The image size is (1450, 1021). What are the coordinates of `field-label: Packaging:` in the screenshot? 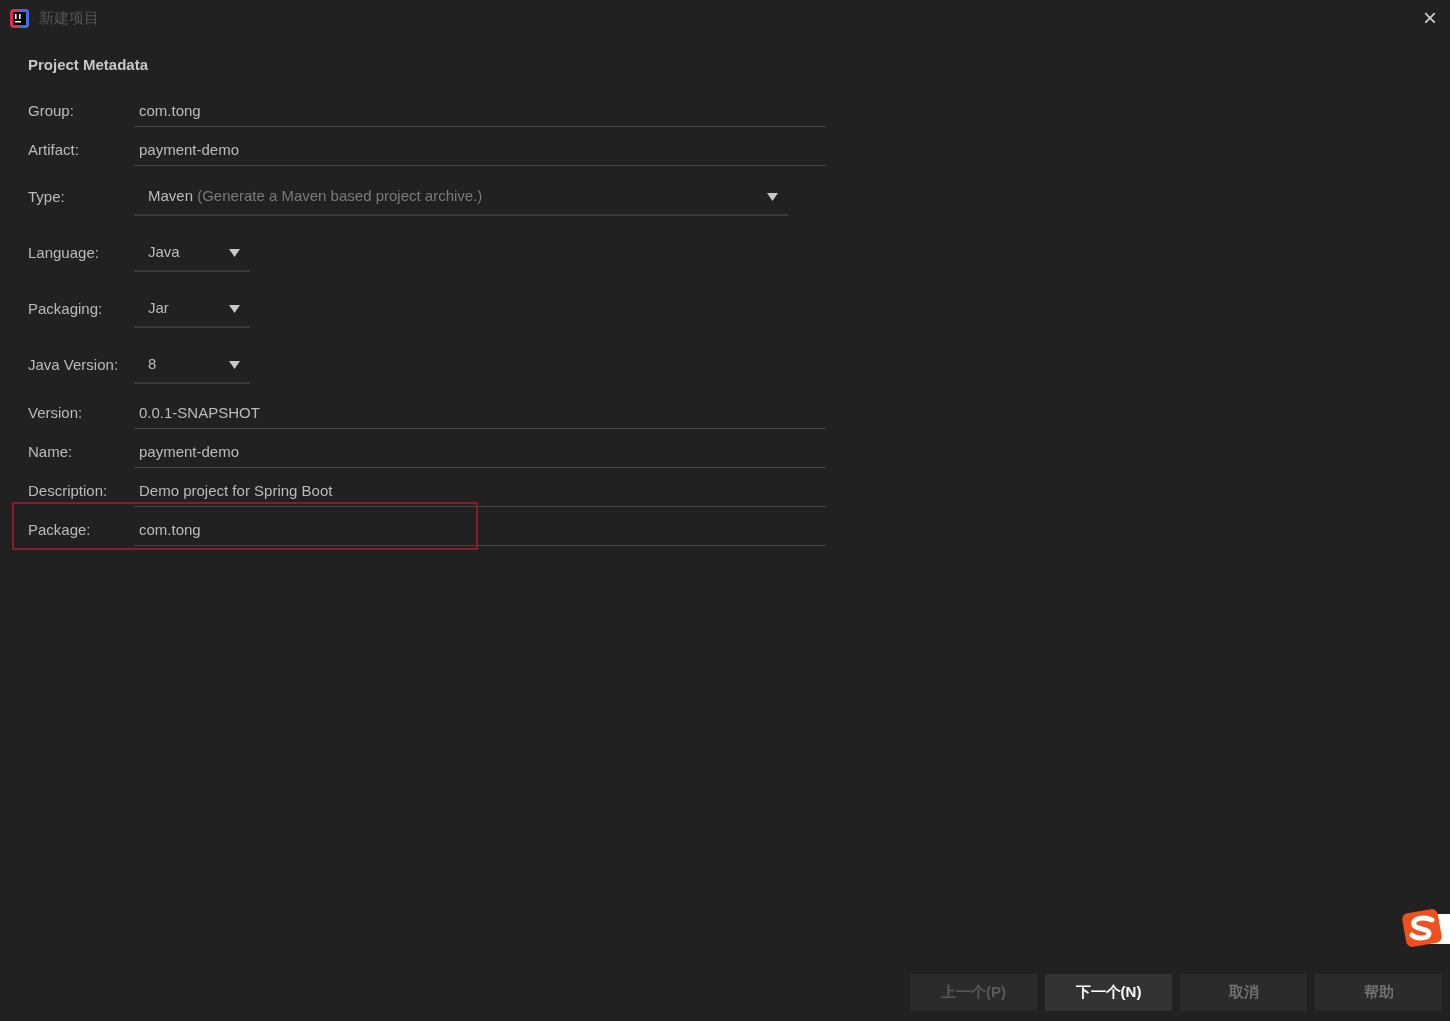 It's located at (66, 309).